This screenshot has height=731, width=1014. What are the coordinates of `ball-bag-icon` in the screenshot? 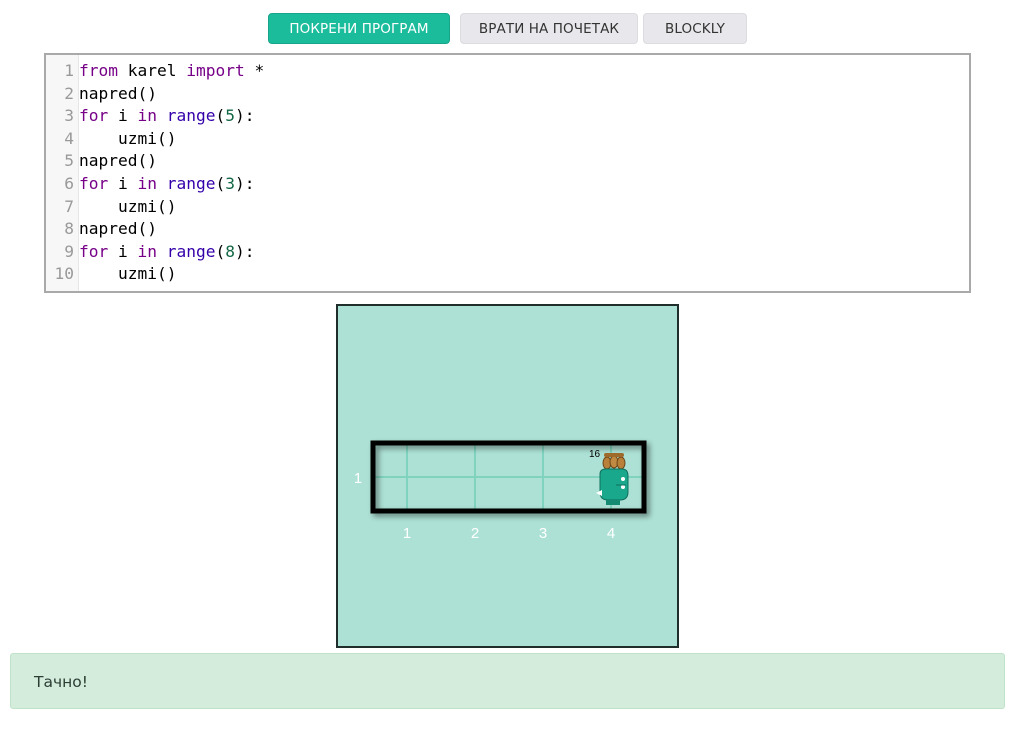 It's located at (614, 461).